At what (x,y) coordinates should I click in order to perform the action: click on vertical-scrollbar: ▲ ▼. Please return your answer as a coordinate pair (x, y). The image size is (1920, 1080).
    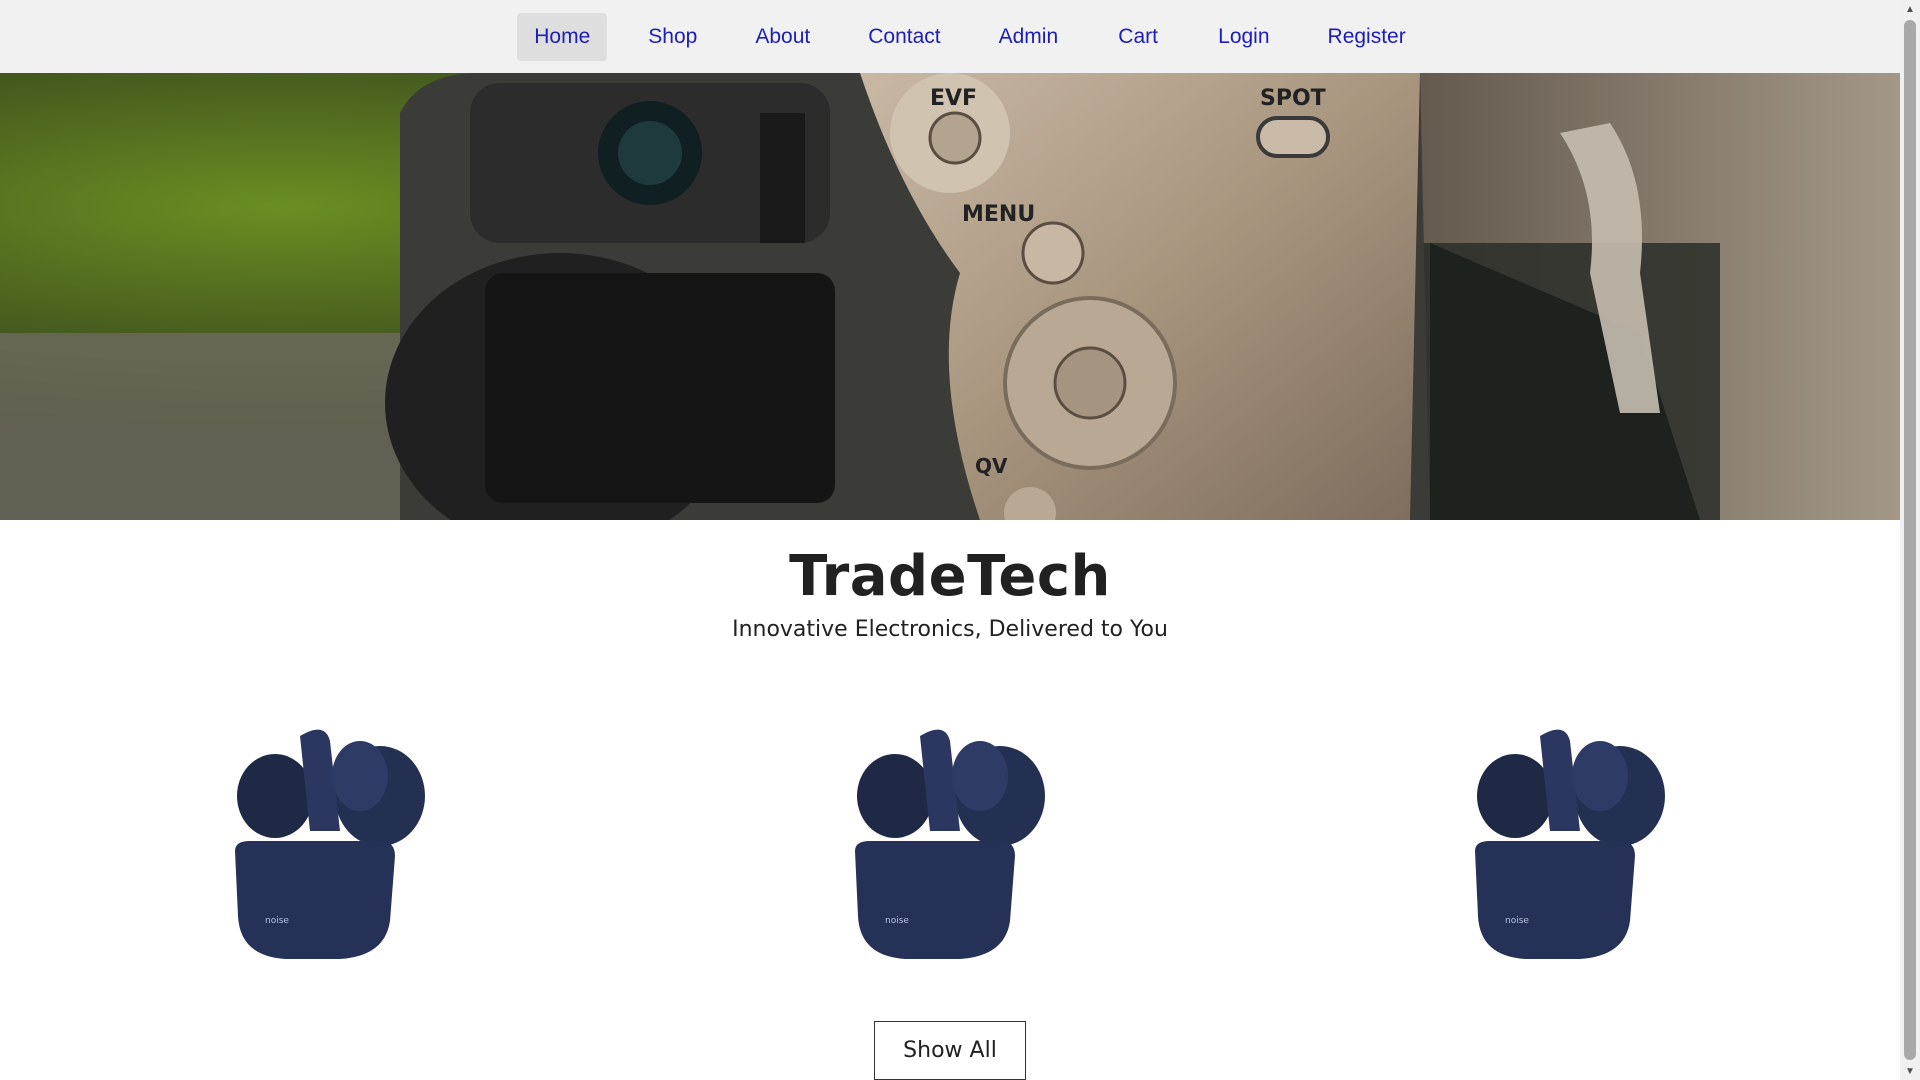
    Looking at the image, I should click on (1910, 540).